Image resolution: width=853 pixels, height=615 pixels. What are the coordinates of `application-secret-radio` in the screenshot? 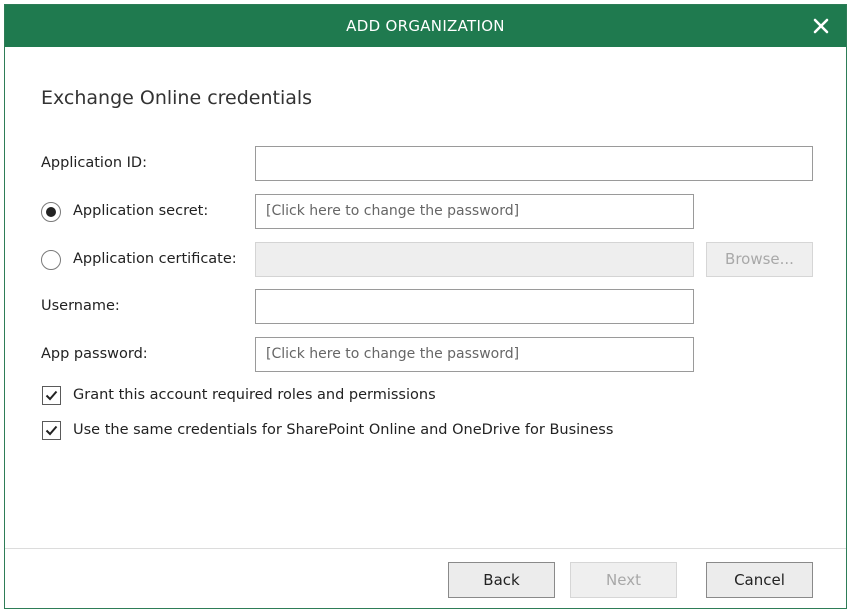 It's located at (51, 212).